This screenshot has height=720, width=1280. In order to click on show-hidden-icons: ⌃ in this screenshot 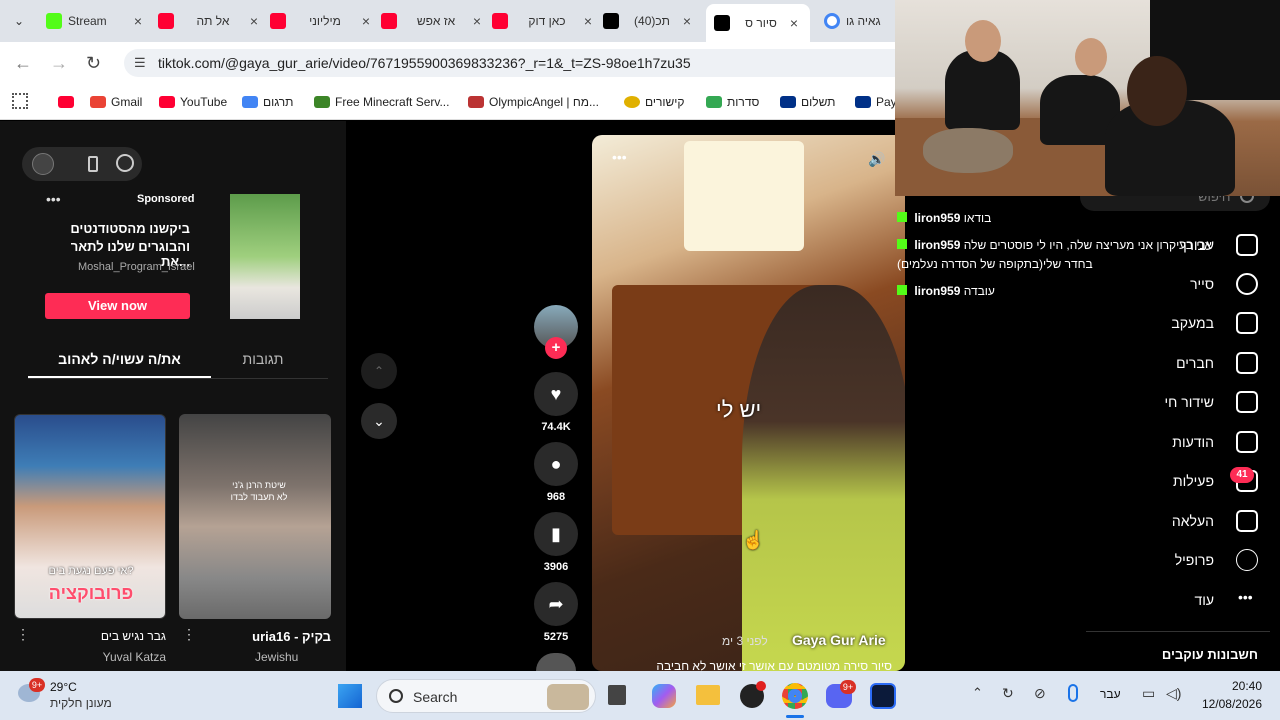, I will do `click(977, 693)`.